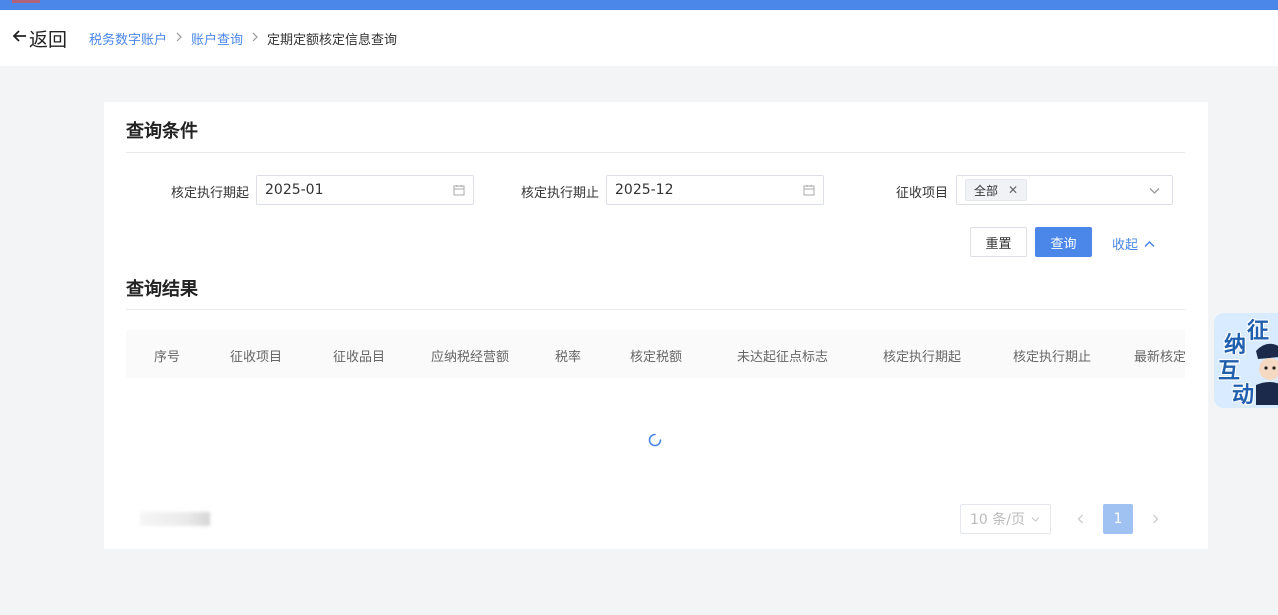 The image size is (1278, 615). Describe the element at coordinates (715, 190) in the screenshot. I see `end-period-input: 2025-12` at that location.